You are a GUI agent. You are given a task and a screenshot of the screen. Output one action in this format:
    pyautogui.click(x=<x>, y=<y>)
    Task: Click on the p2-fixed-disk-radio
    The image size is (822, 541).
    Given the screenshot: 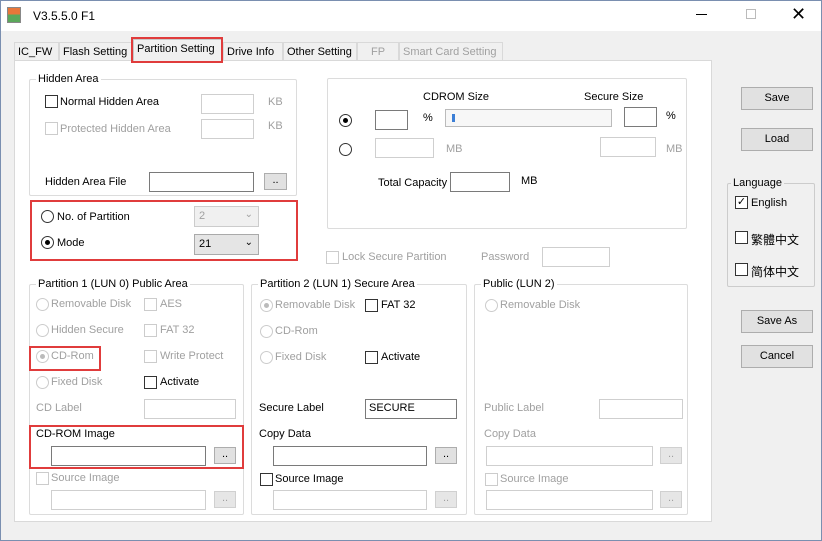 What is the action you would take?
    pyautogui.click(x=266, y=357)
    